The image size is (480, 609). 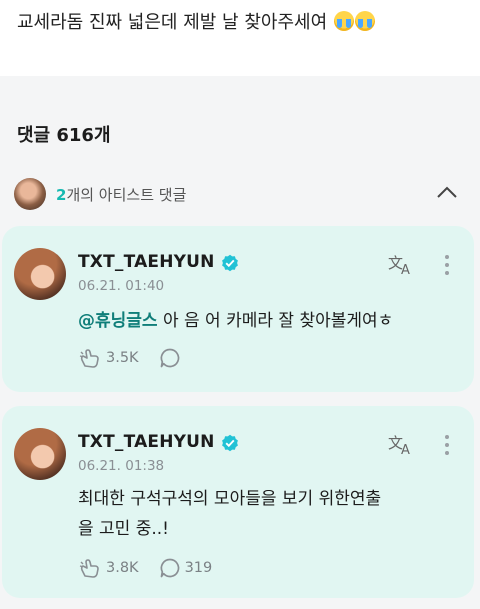 What do you see at coordinates (30, 194) in the screenshot?
I see `artist-avatar` at bounding box center [30, 194].